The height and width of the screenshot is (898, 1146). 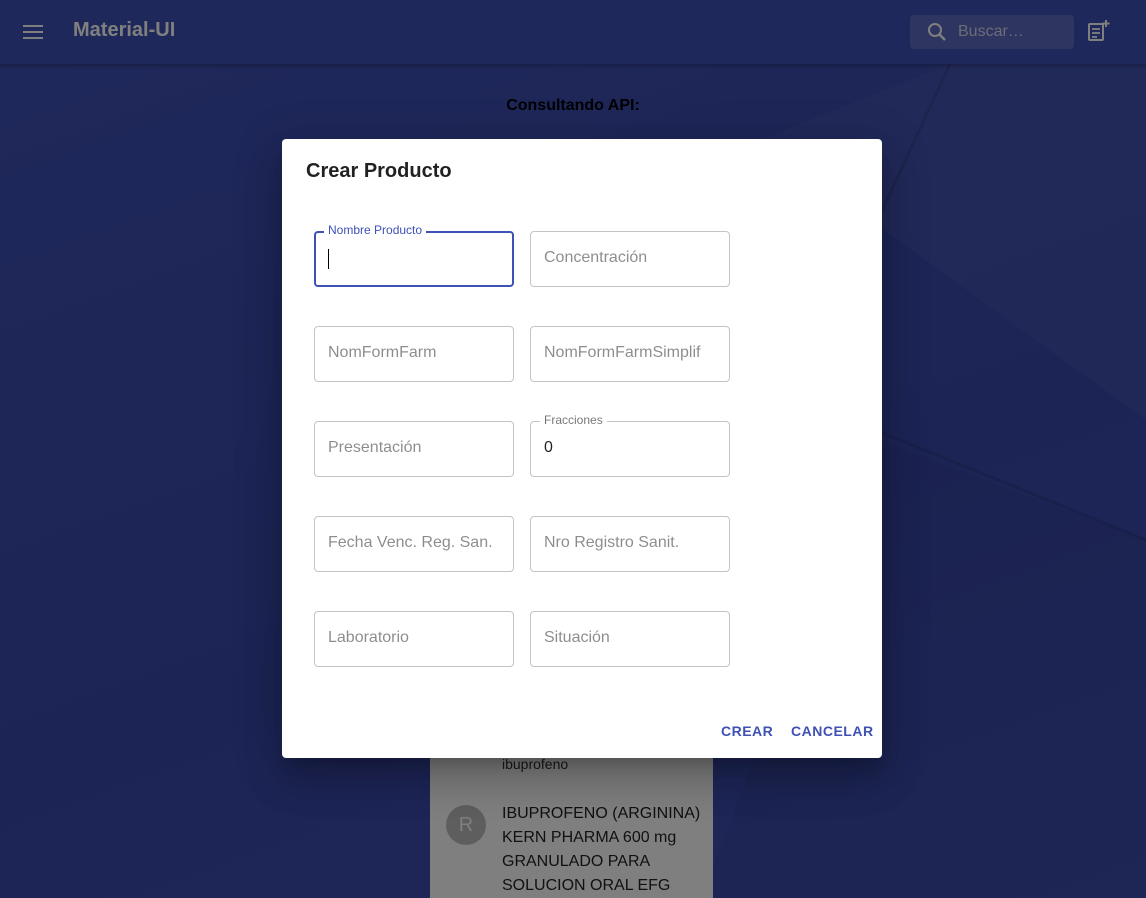 I want to click on field-label: Nombre Producto, so click(x=375, y=230).